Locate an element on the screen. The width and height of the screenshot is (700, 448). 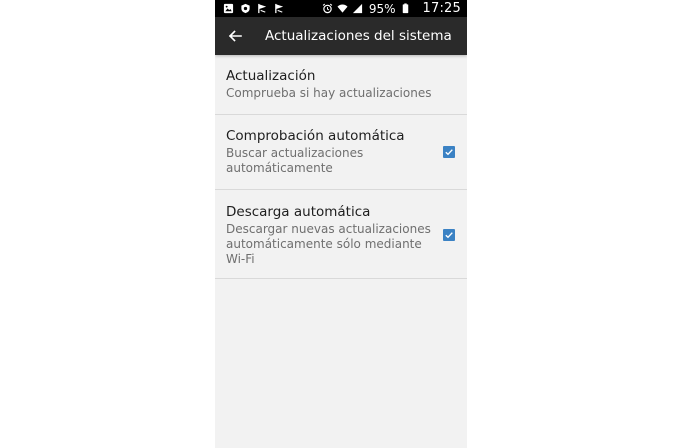
auto-download-checkbox is located at coordinates (449, 235).